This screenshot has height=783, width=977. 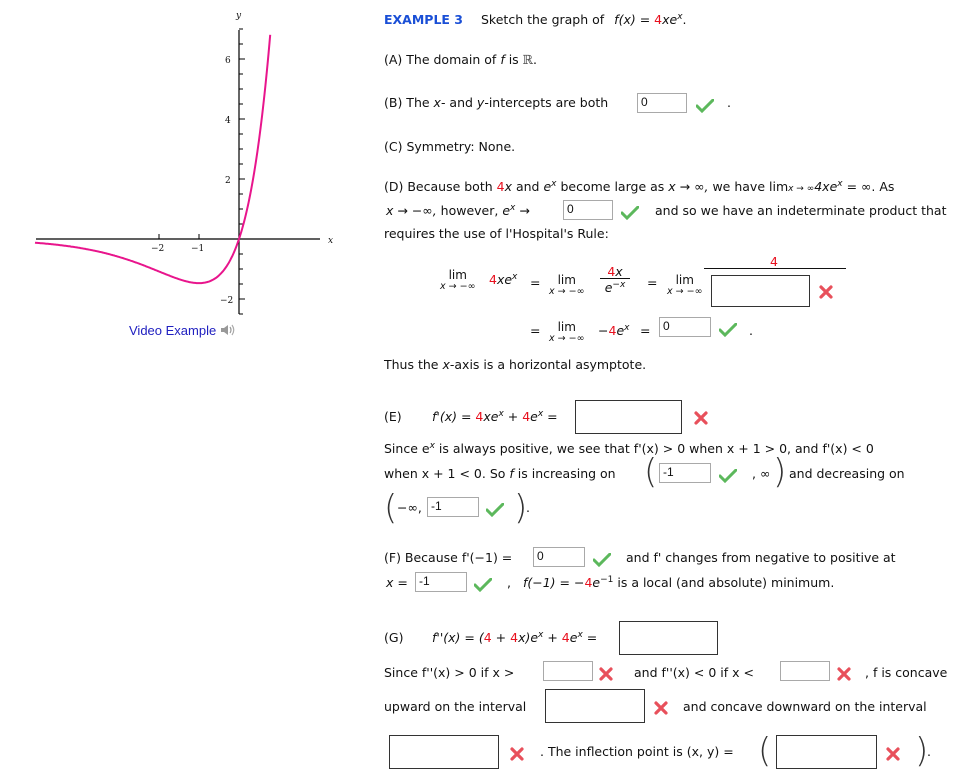 I want to click on part-f-text: (F) Because f'(−1) =, so click(x=448, y=557).